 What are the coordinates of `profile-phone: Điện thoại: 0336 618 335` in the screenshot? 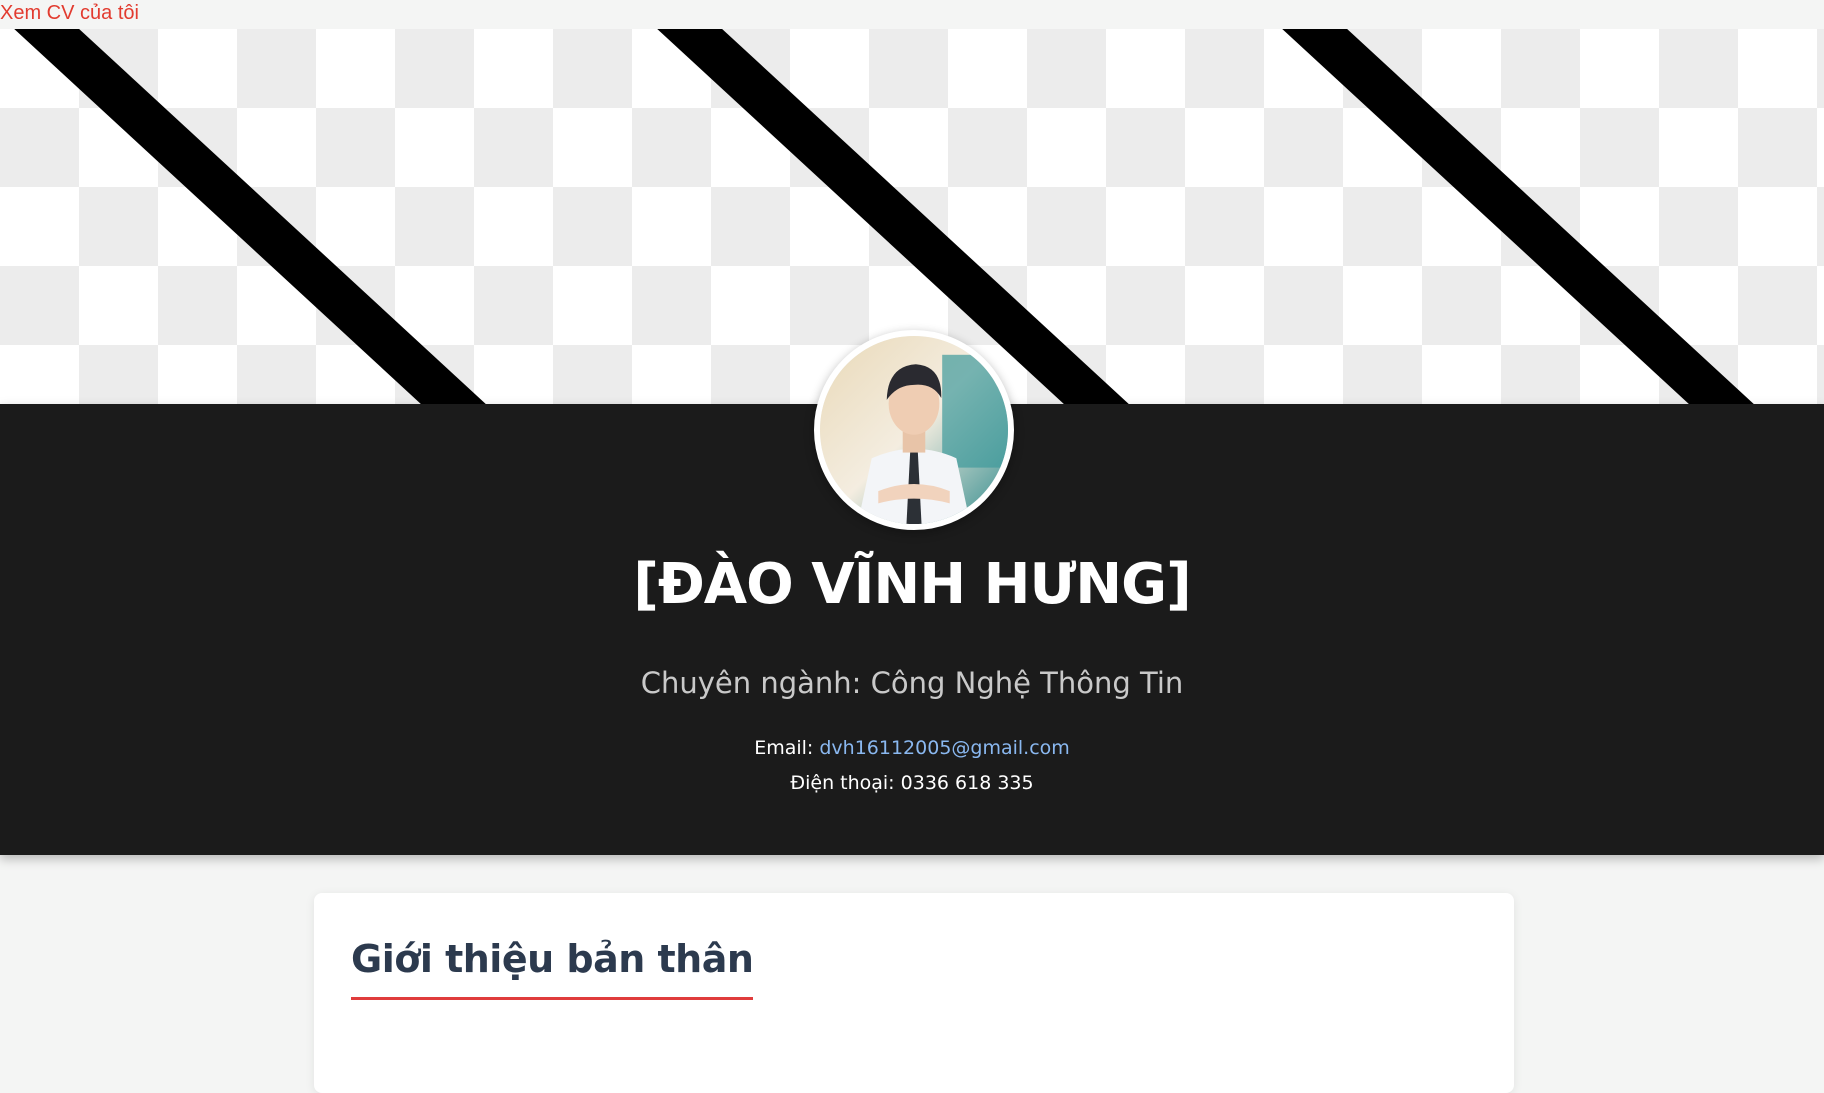 It's located at (912, 783).